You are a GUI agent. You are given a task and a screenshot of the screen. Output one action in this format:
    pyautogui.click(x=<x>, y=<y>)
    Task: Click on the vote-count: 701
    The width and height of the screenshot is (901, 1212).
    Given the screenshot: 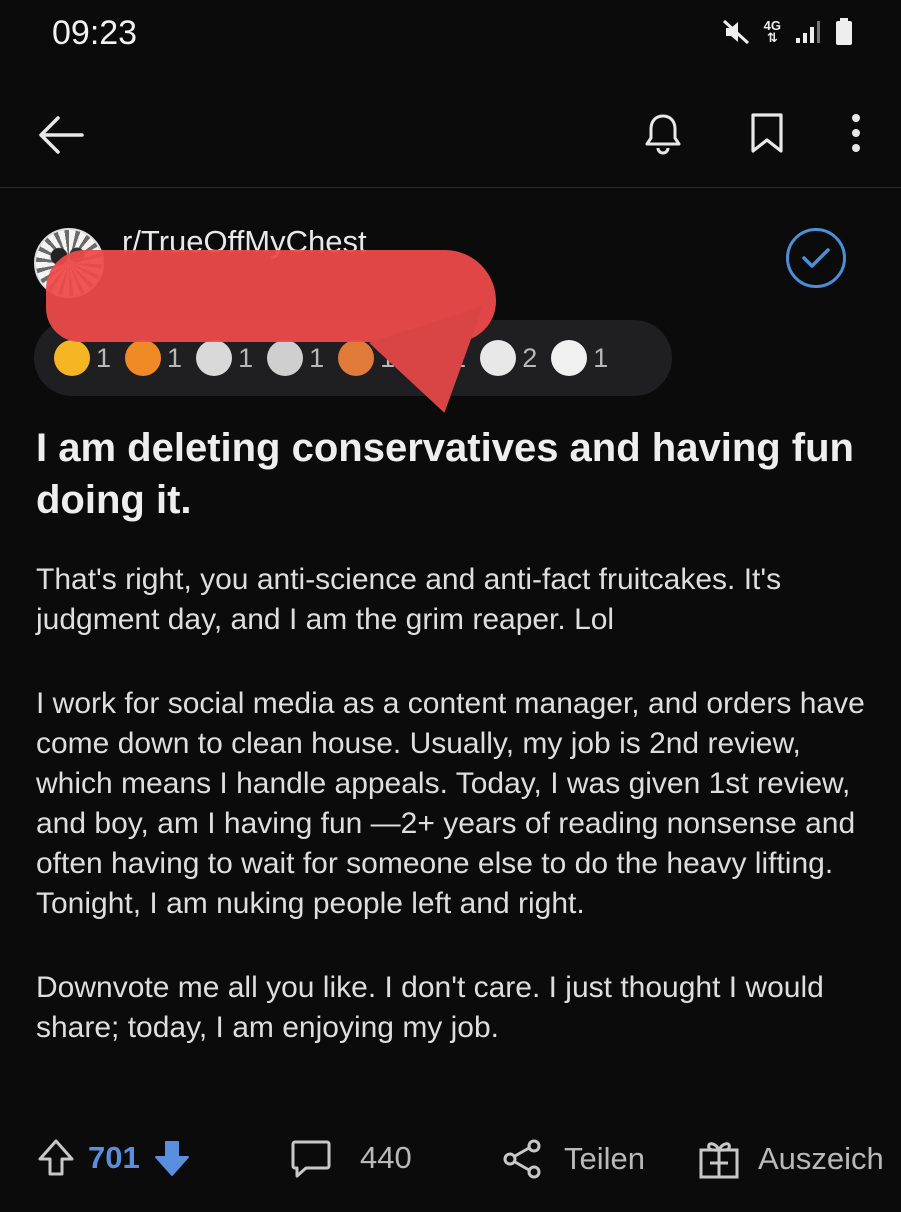 What is the action you would take?
    pyautogui.click(x=114, y=1157)
    